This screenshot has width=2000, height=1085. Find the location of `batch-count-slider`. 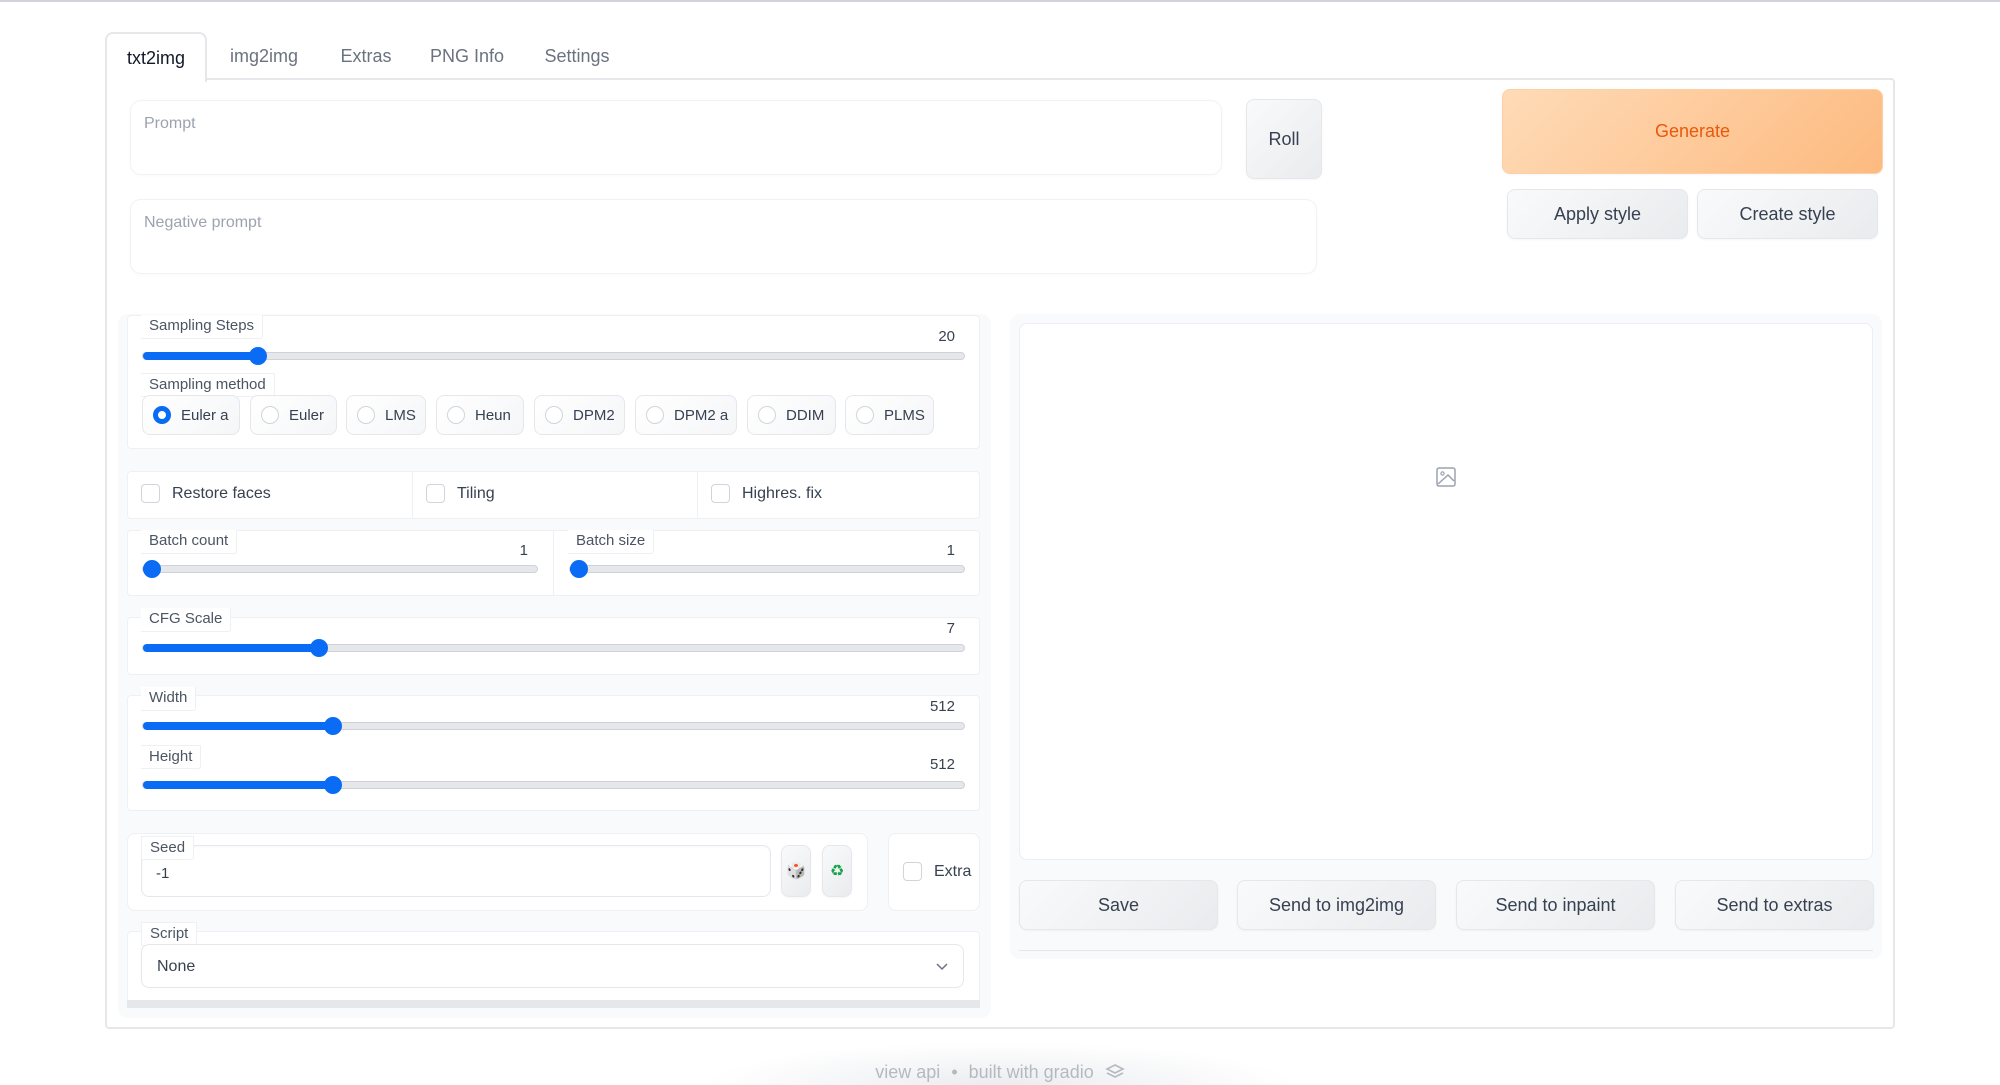

batch-count-slider is located at coordinates (340, 569).